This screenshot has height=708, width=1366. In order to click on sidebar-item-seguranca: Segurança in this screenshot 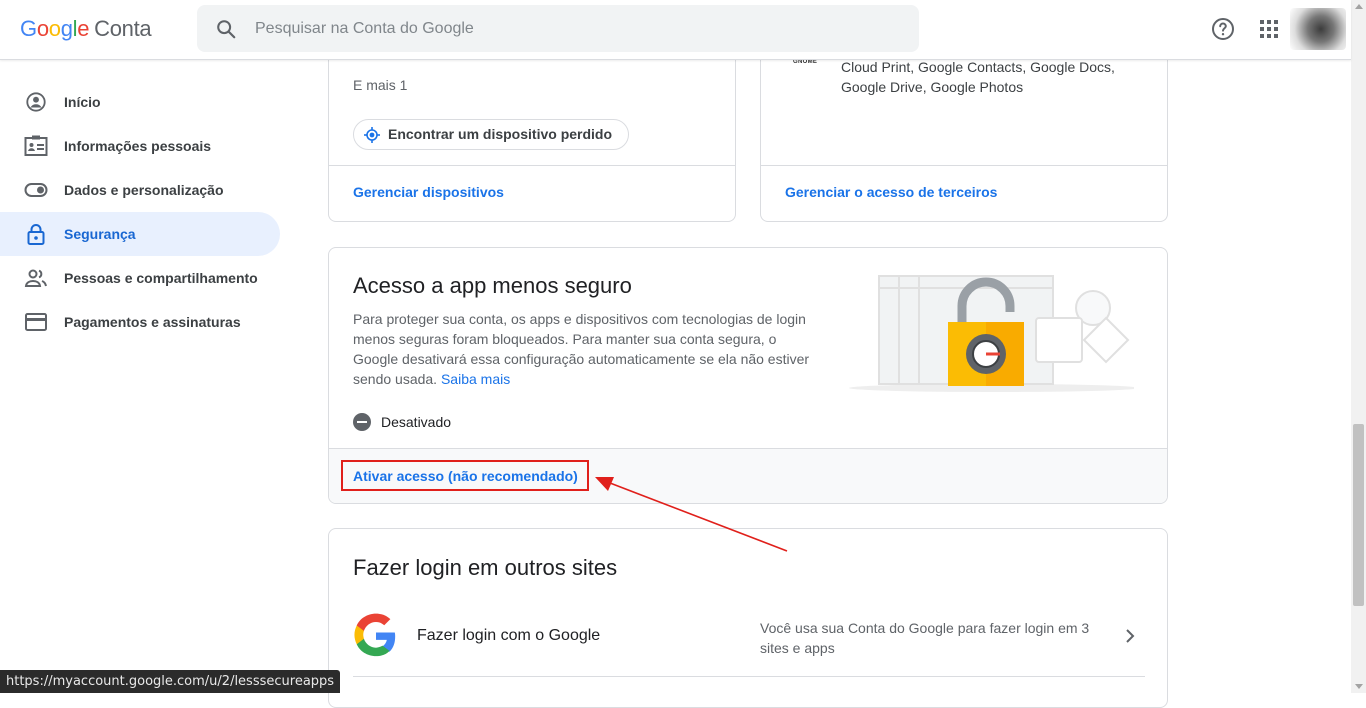, I will do `click(140, 234)`.